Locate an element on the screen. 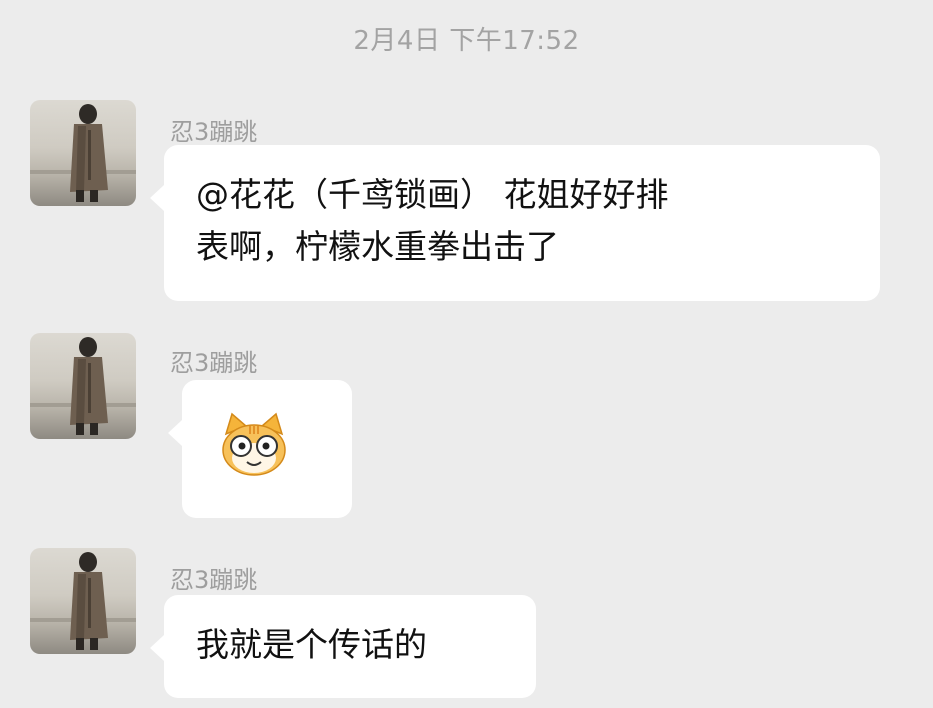 The image size is (933, 708). message-text-line: 表啊，柠檬水重拳出击了 is located at coordinates (377, 246).